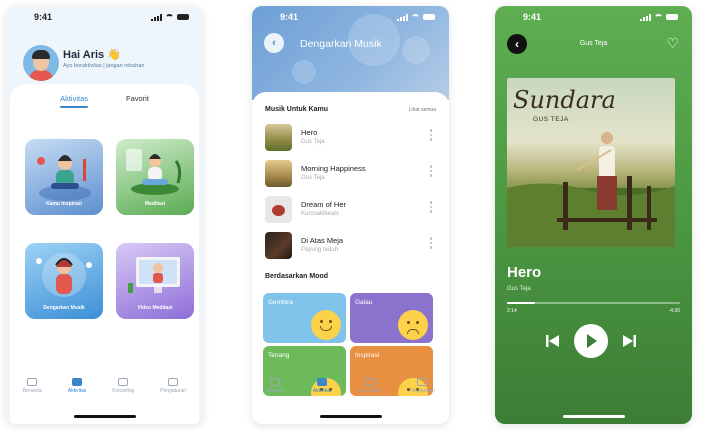  Describe the element at coordinates (155, 308) in the screenshot. I see `tile-label: Video Meditasi` at that location.